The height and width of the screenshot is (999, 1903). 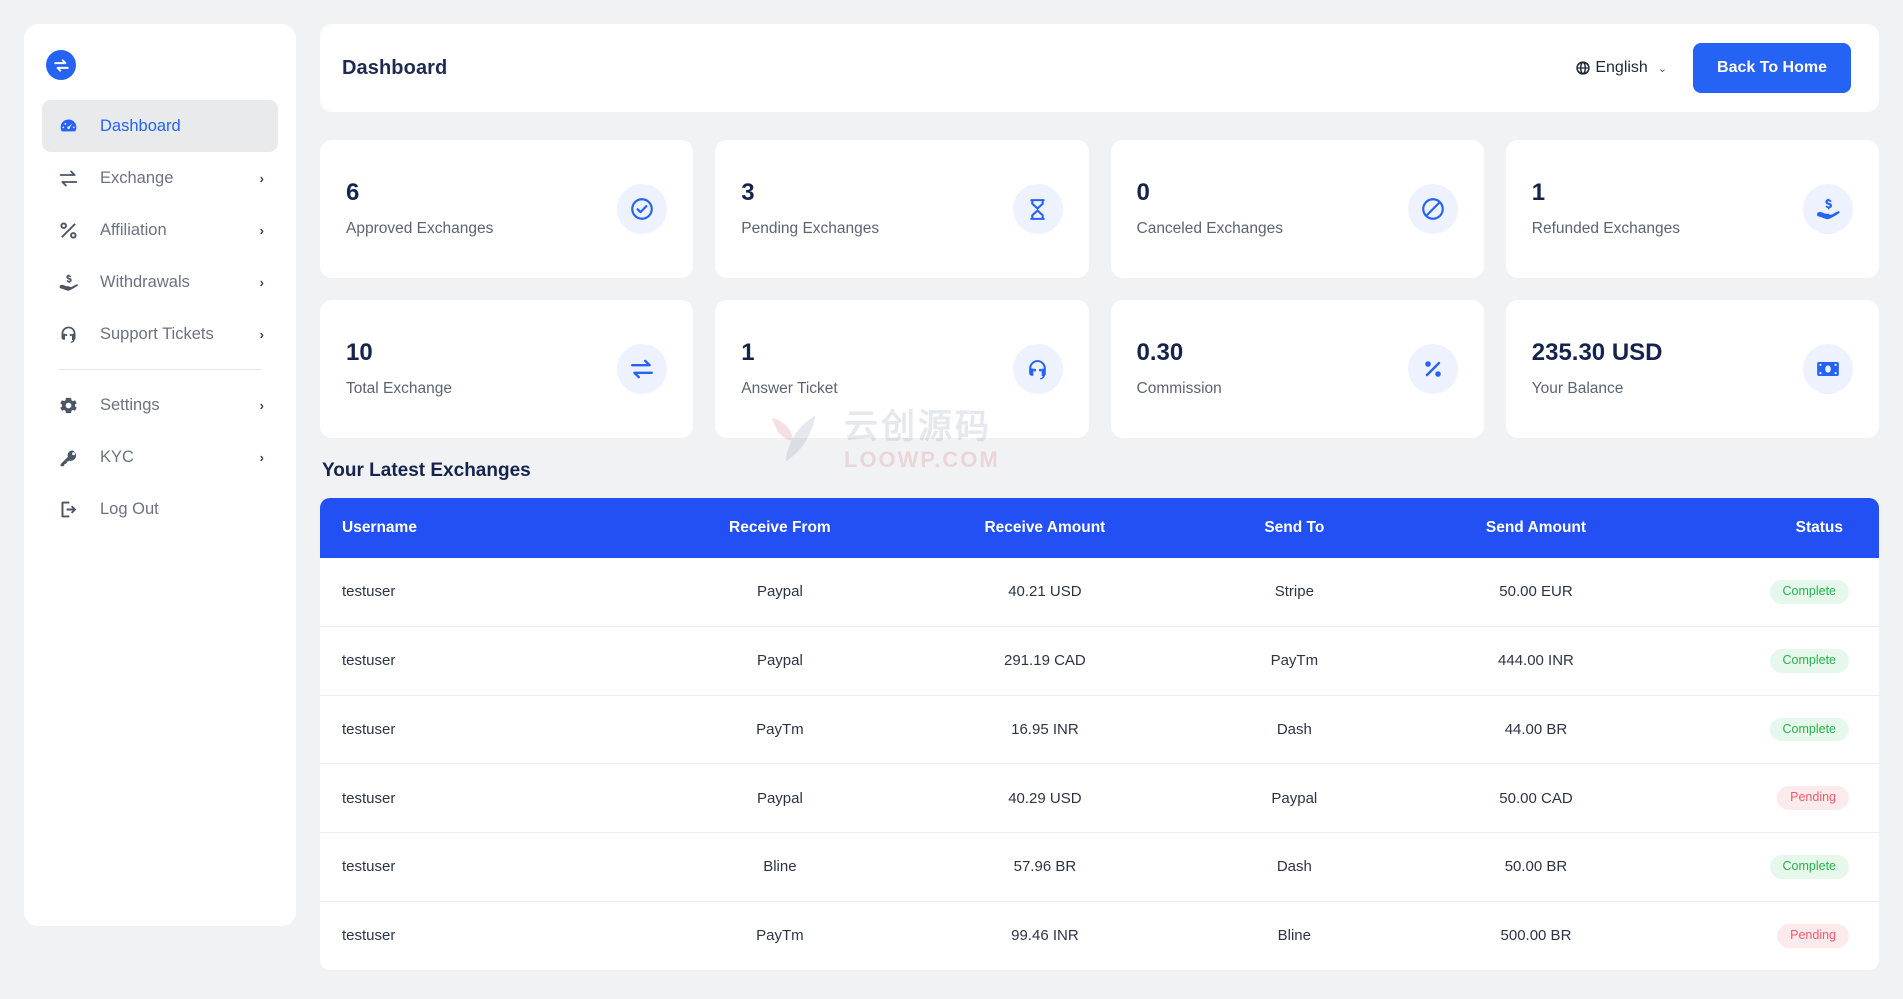 I want to click on cell-receive-amount: 291.19 CAD, so click(x=1045, y=661).